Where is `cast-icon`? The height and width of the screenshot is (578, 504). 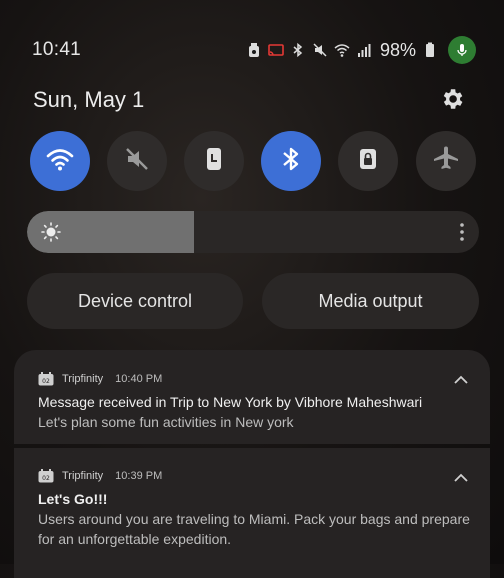
cast-icon is located at coordinates (276, 50).